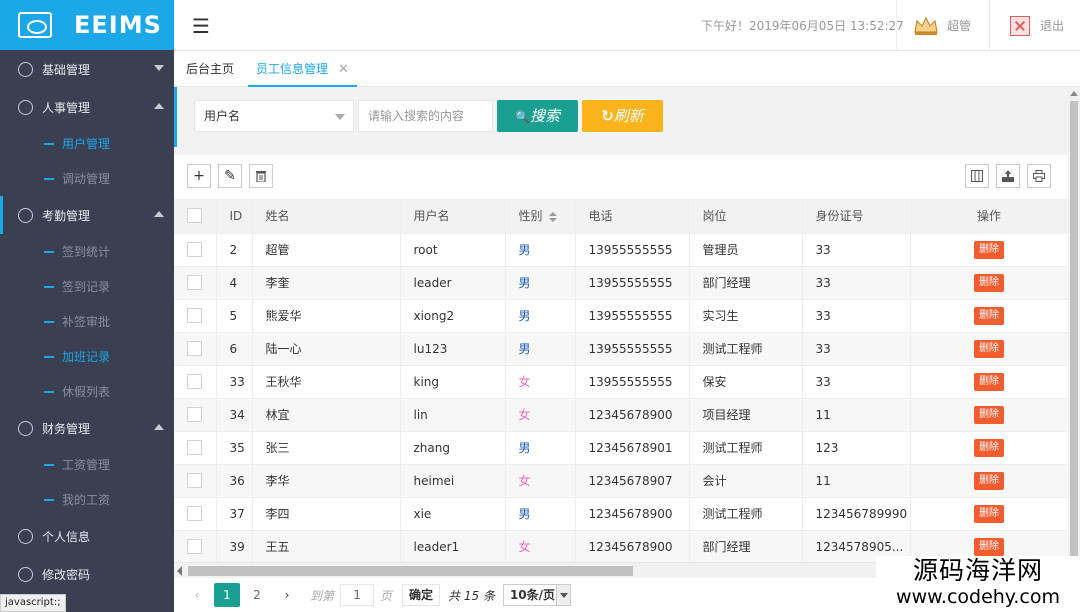 This screenshot has height=612, width=1080. Describe the element at coordinates (622, 116) in the screenshot. I see `refresh-button: ↻刷新` at that location.